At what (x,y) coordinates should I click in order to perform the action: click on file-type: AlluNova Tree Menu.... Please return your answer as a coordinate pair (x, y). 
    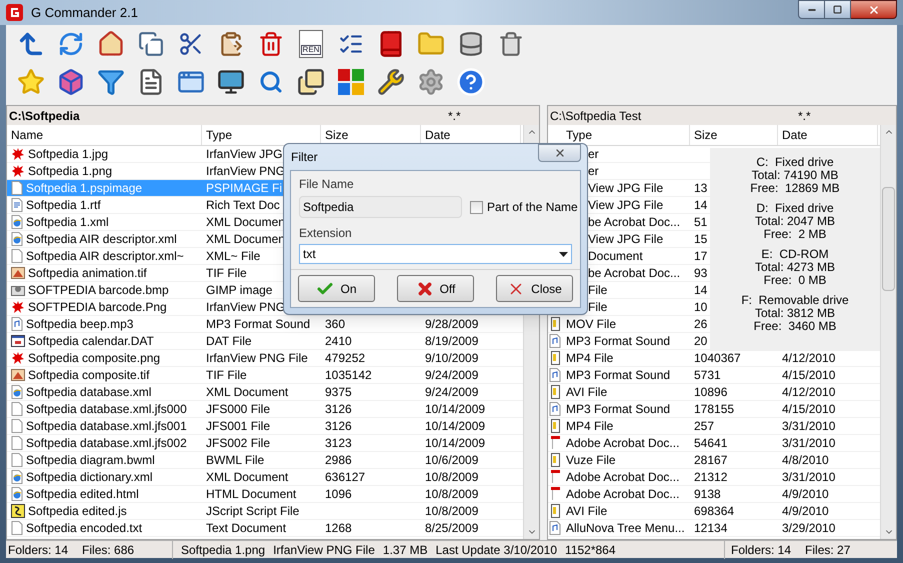
    Looking at the image, I should click on (625, 528).